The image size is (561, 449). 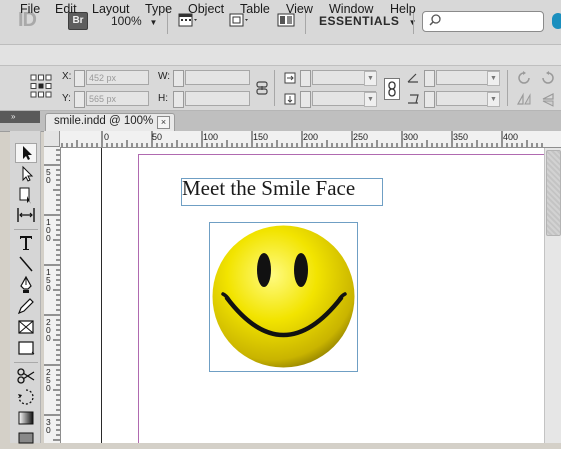 What do you see at coordinates (26, 376) in the screenshot?
I see `scissors-icon` at bounding box center [26, 376].